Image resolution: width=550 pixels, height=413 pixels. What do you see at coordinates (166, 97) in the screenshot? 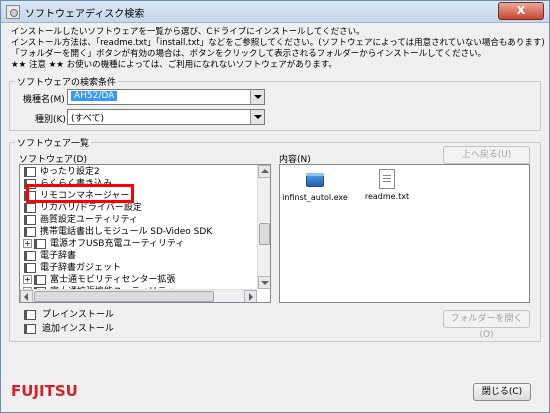
I see `model-name-combo: AH52/DA` at bounding box center [166, 97].